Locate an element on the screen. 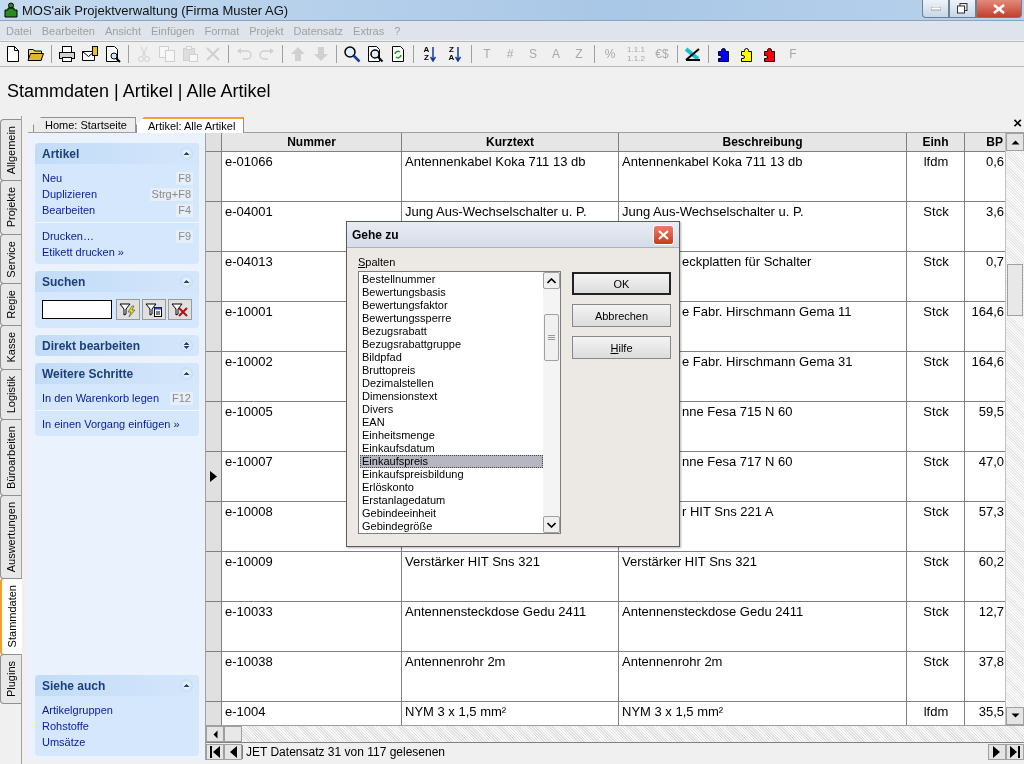 The image size is (1024, 764). dialog-button: Abbrechen is located at coordinates (621, 315).